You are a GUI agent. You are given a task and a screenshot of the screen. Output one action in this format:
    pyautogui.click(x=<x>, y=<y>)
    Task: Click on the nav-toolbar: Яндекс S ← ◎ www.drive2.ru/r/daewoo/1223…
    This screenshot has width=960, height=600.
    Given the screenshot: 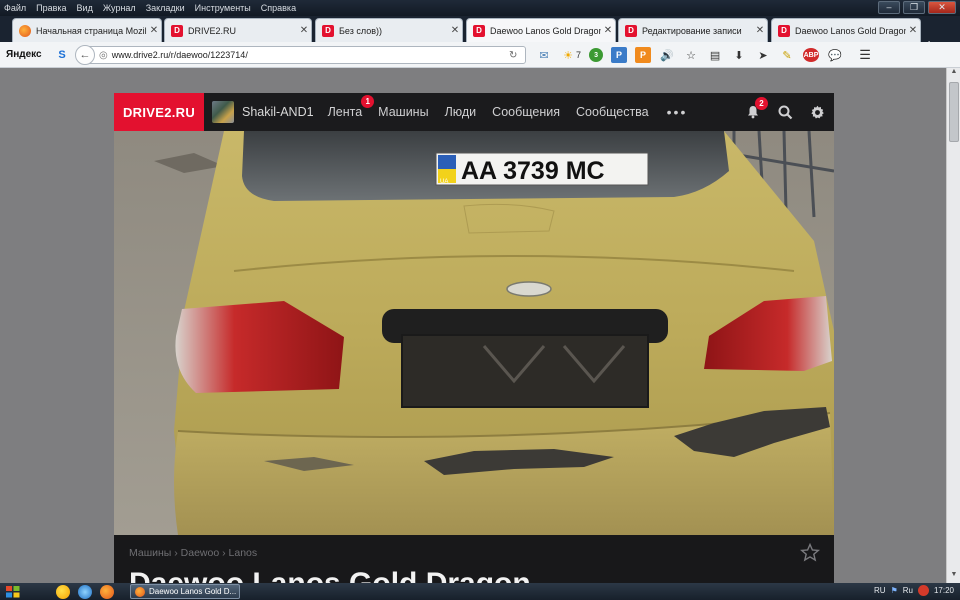 What is the action you would take?
    pyautogui.click(x=480, y=55)
    